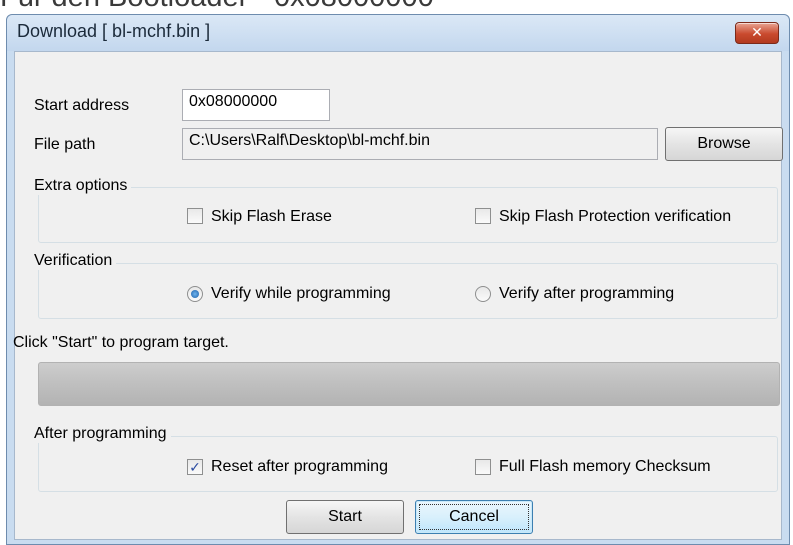  What do you see at coordinates (420, 144) in the screenshot?
I see `file-path-input: C:\Users\Ralf\Desktop\bl-mchf.bin` at bounding box center [420, 144].